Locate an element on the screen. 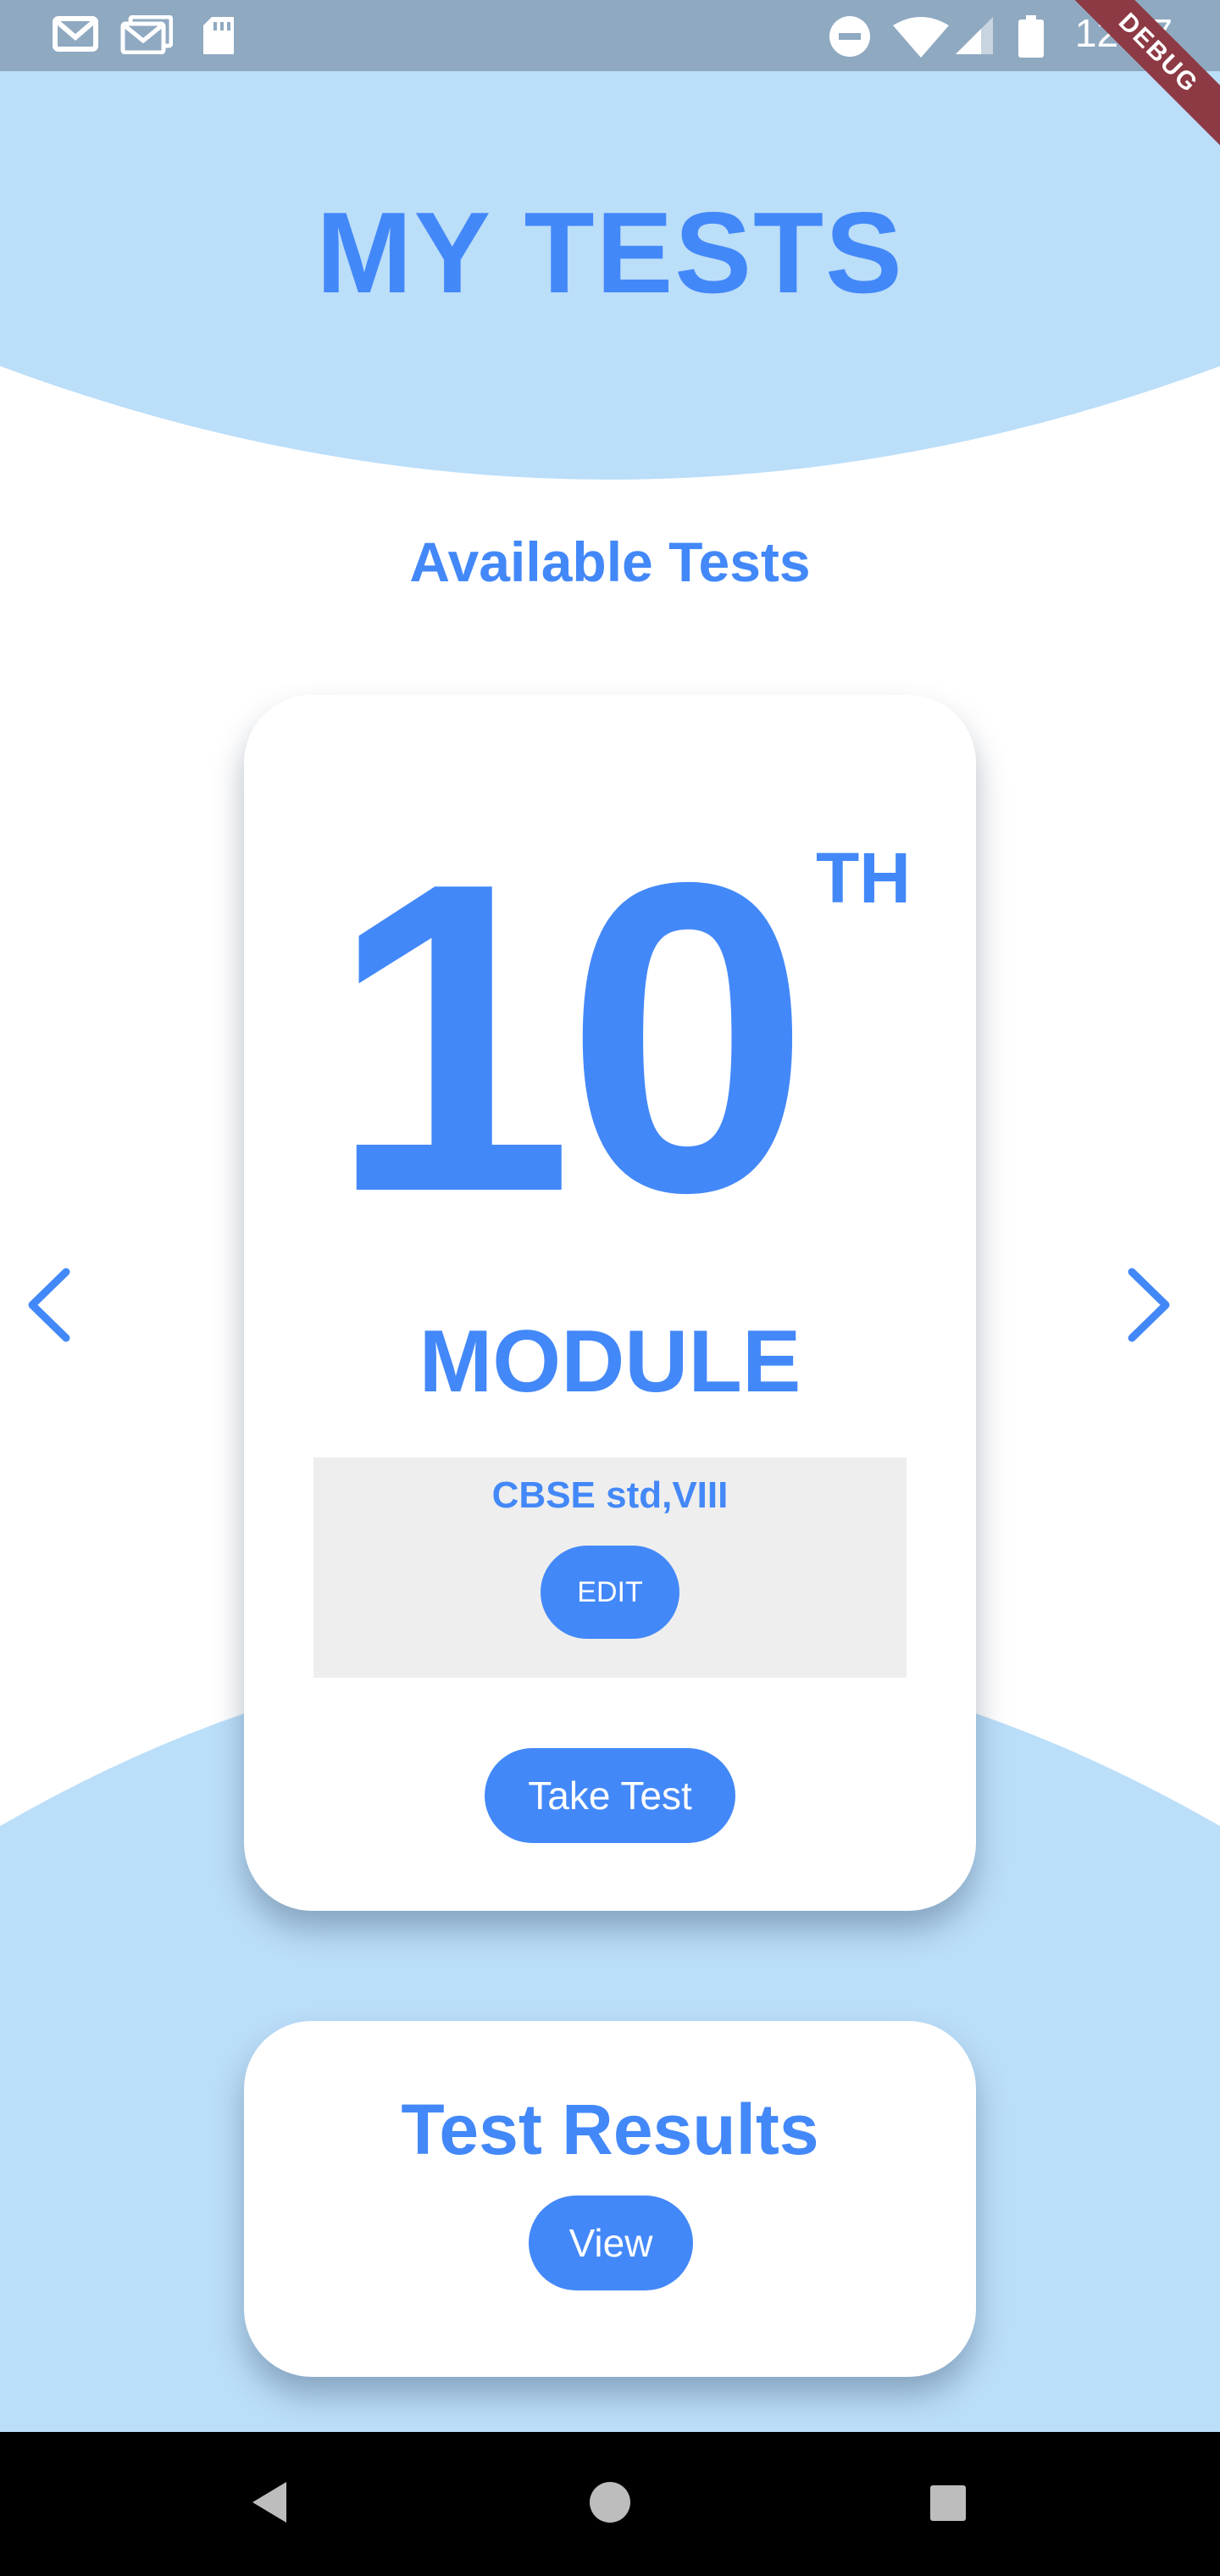 The height and width of the screenshot is (2576, 1220). page-title: MY TESTS is located at coordinates (610, 252).